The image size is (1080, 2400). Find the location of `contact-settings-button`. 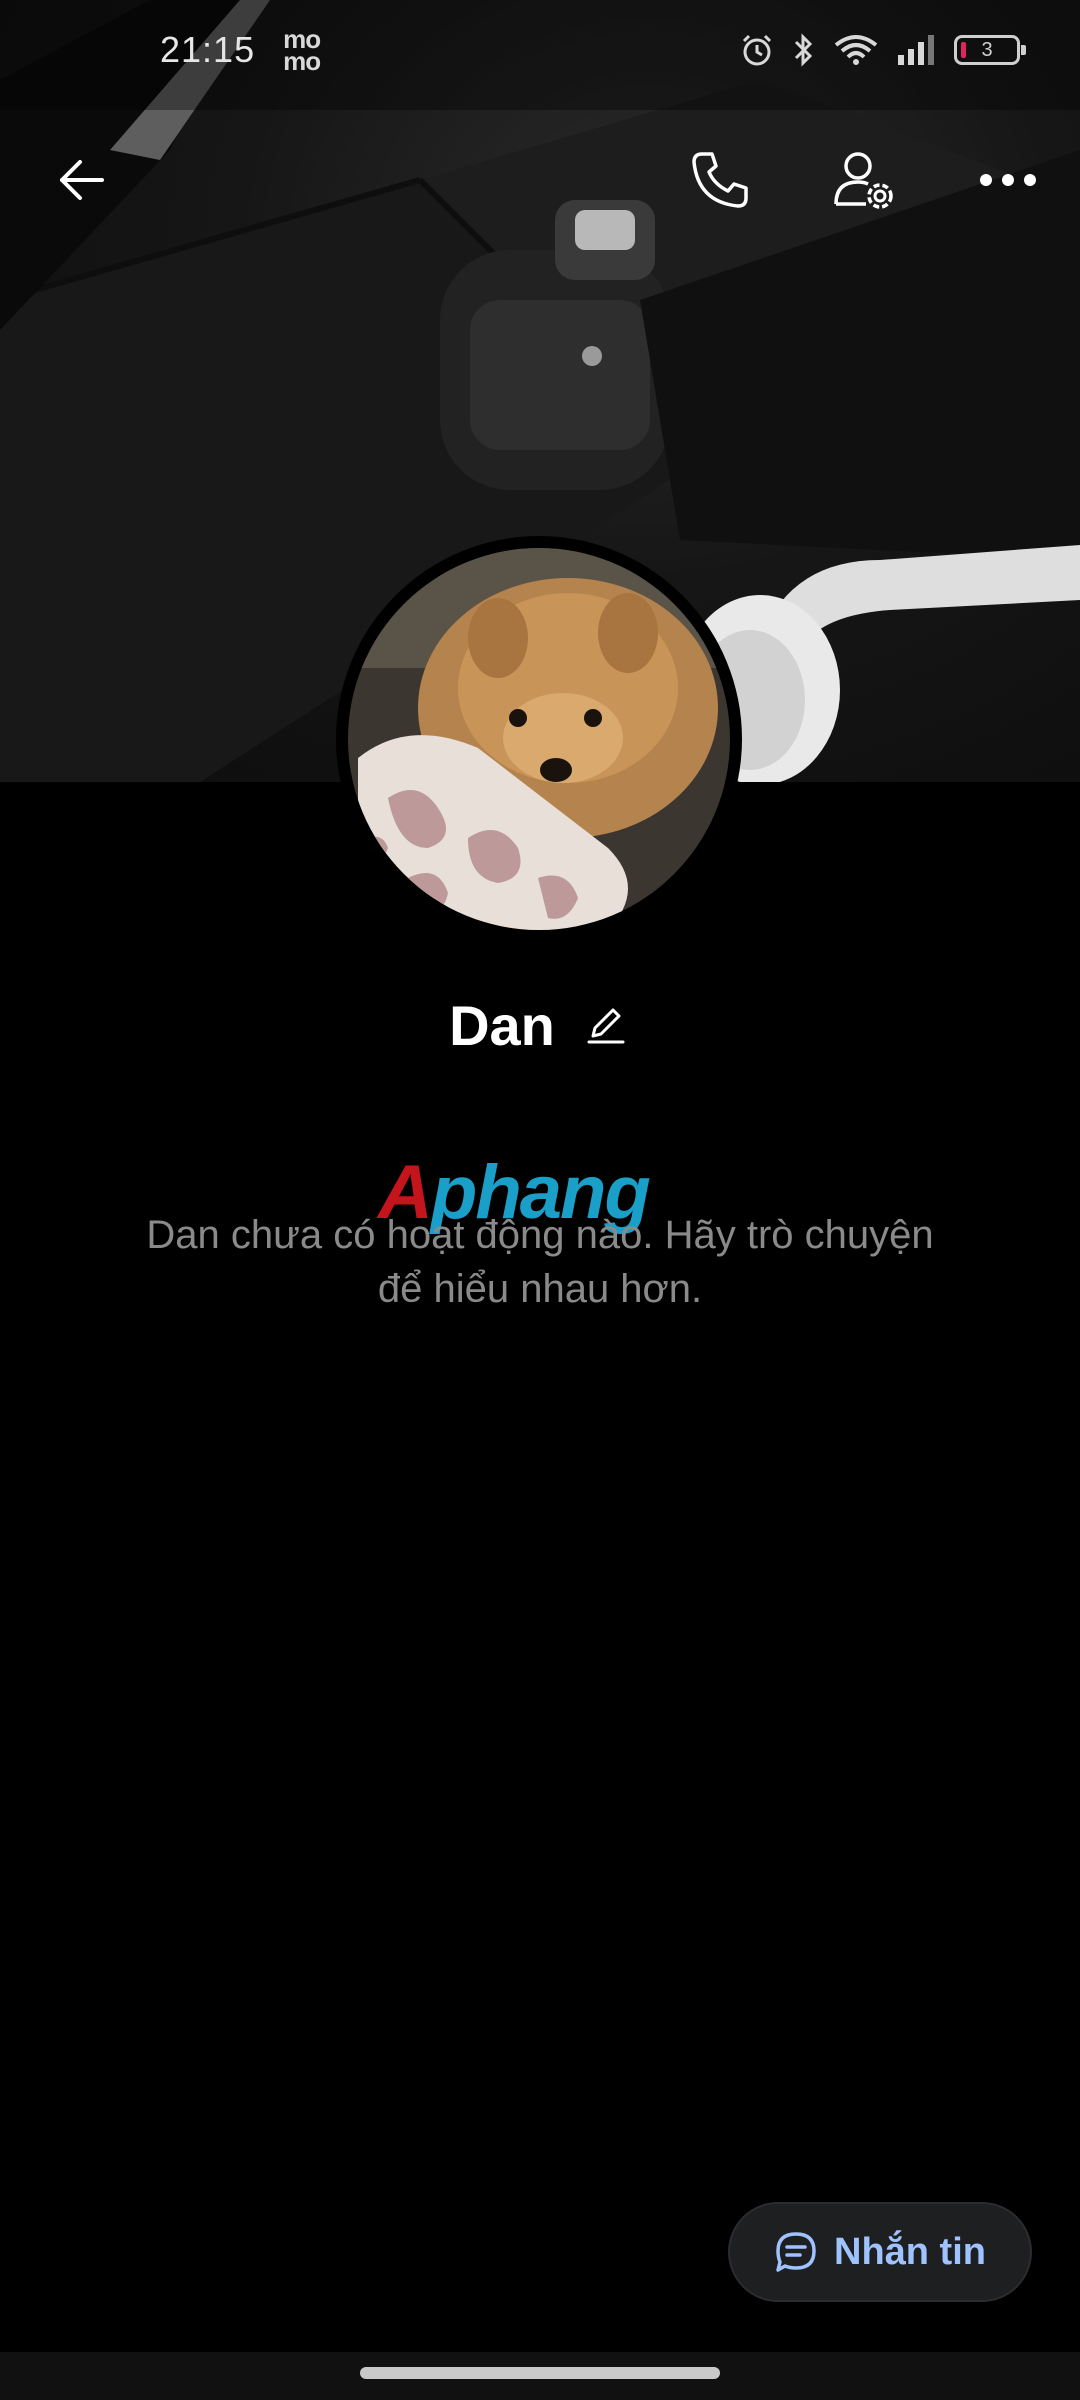

contact-settings-button is located at coordinates (864, 180).